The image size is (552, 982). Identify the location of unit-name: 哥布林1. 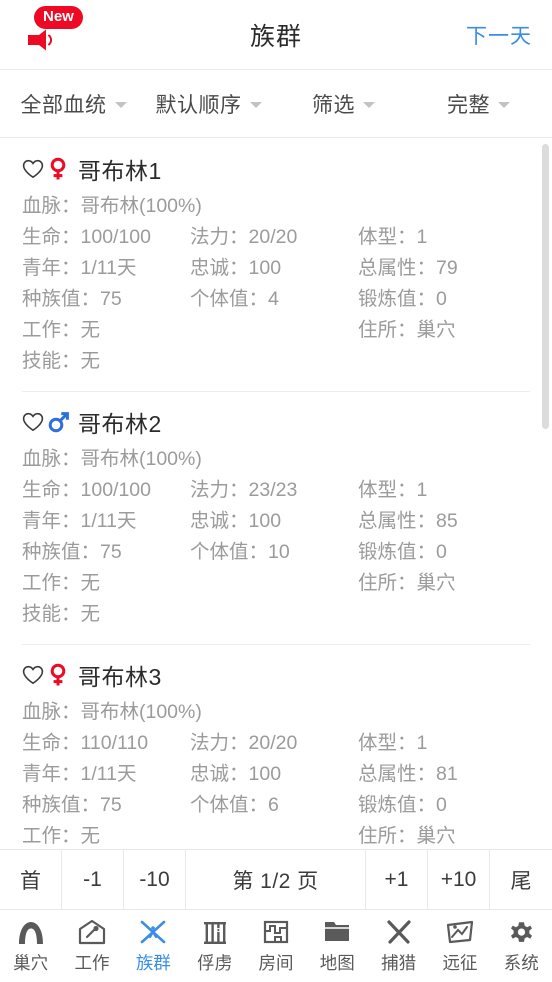
(120, 171).